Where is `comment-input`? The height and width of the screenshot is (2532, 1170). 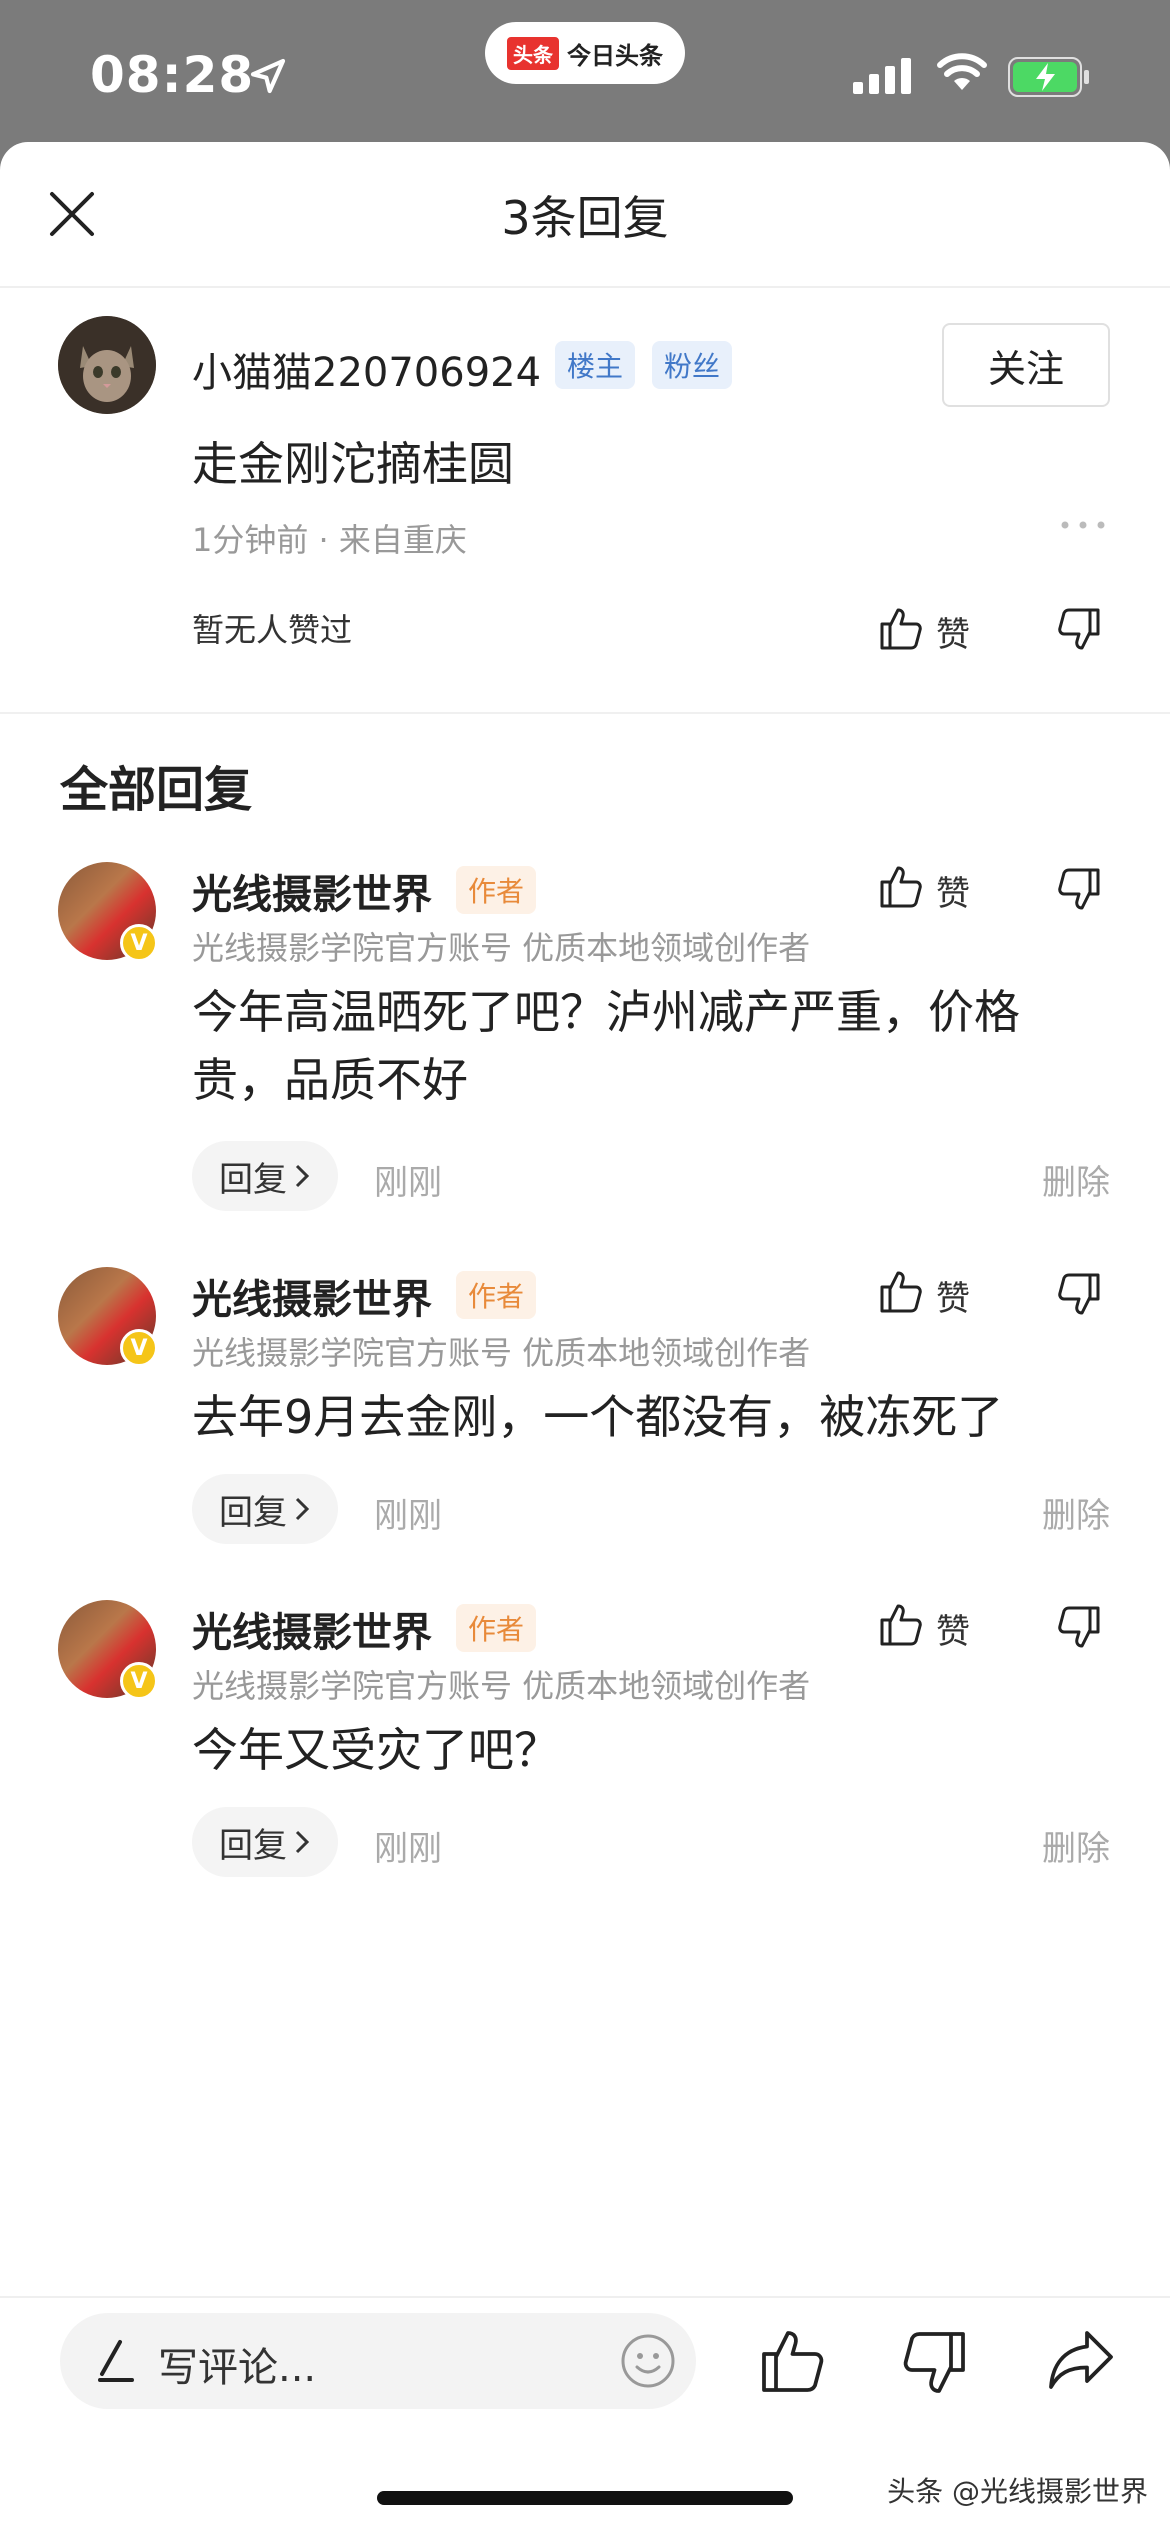 comment-input is located at coordinates (378, 2361).